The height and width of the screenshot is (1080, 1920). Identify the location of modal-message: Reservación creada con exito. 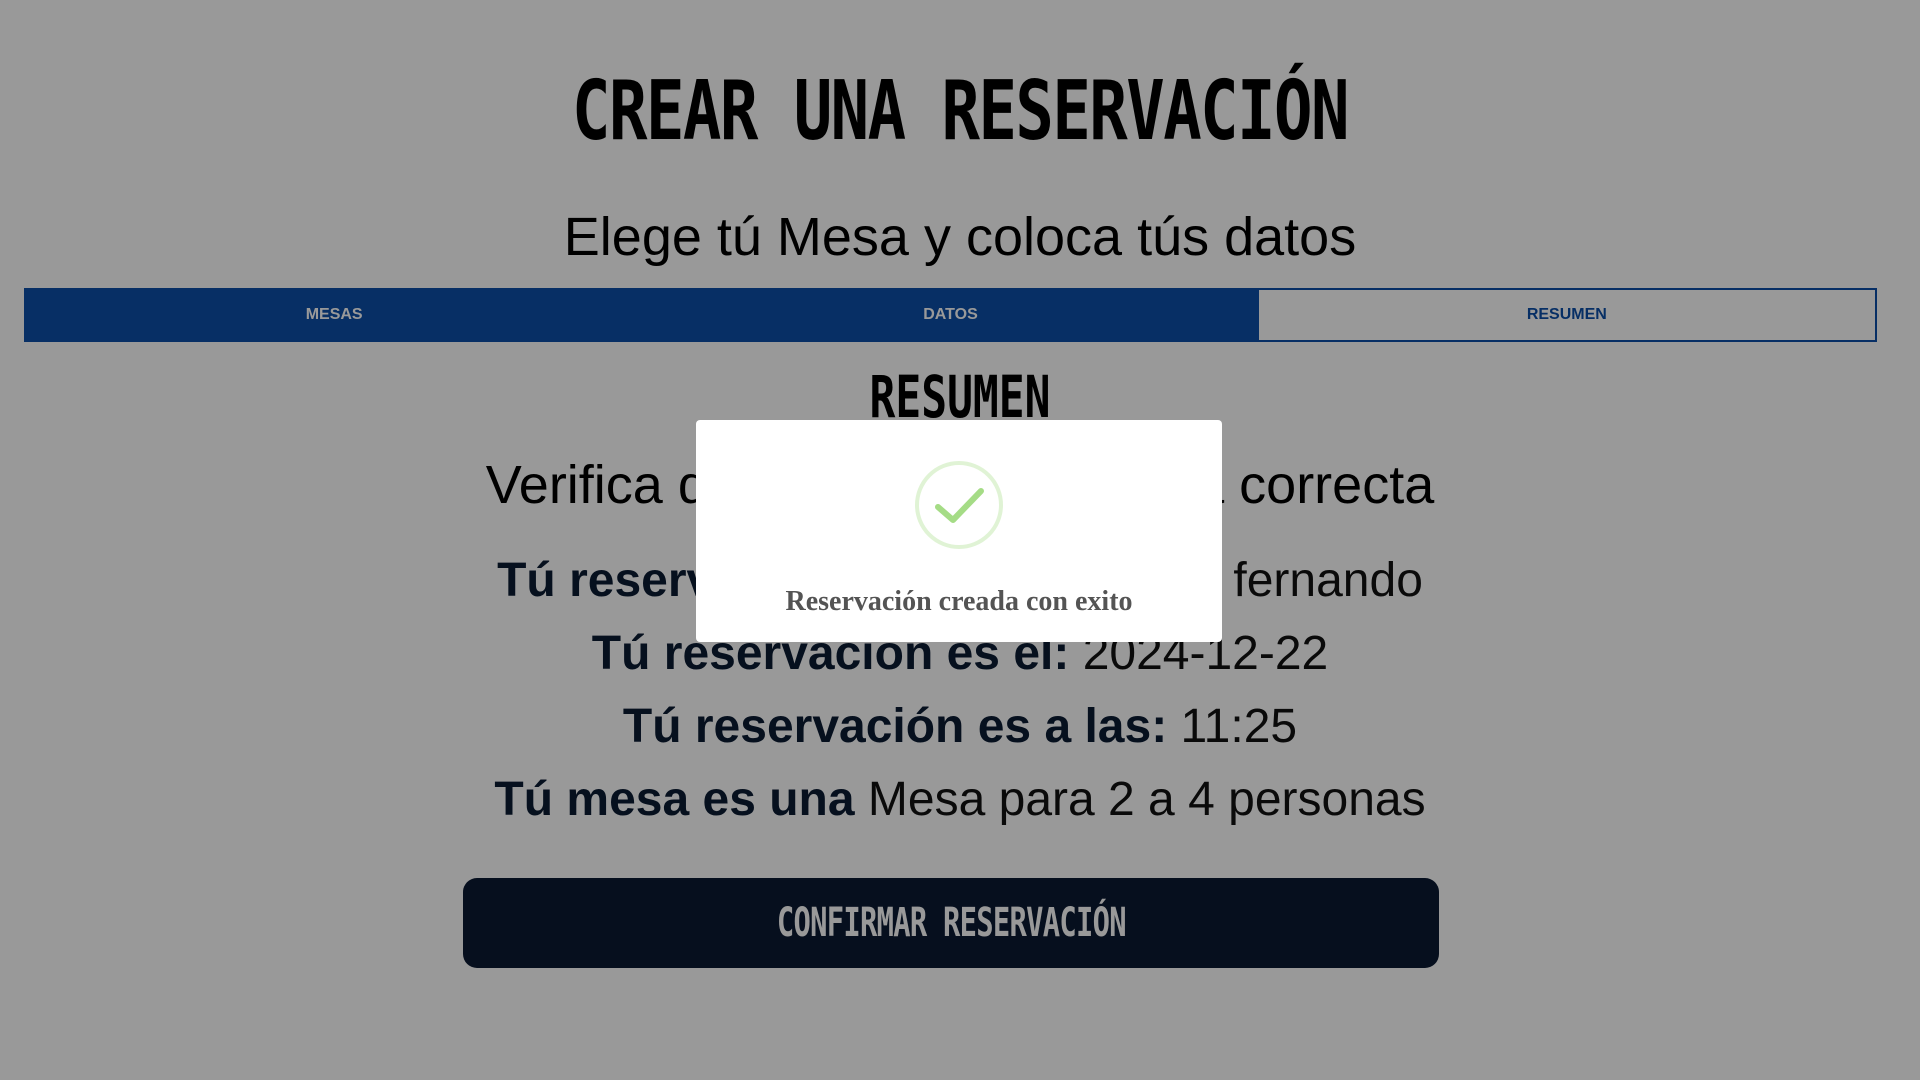
(959, 601).